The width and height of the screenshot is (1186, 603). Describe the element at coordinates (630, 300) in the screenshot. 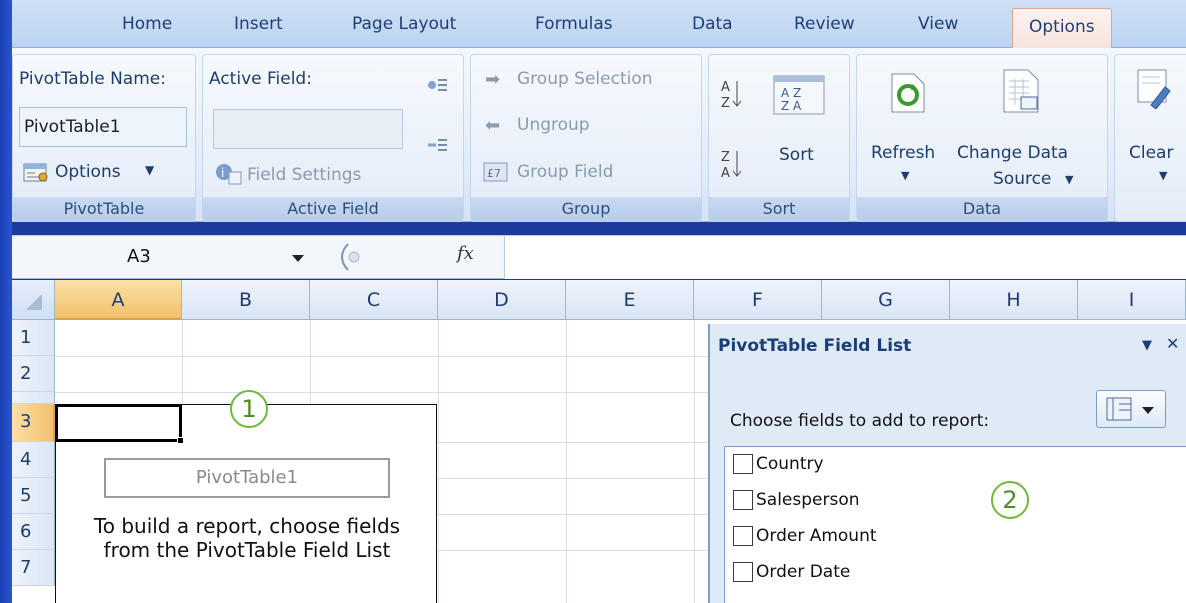

I see `column-header-e: E` at that location.